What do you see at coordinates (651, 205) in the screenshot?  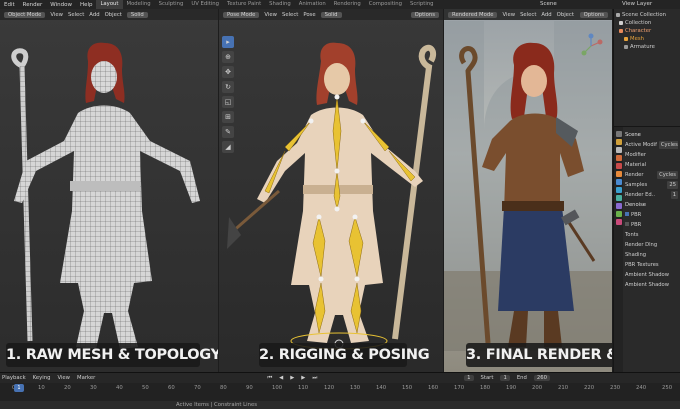 I see `property-row: Denoise` at bounding box center [651, 205].